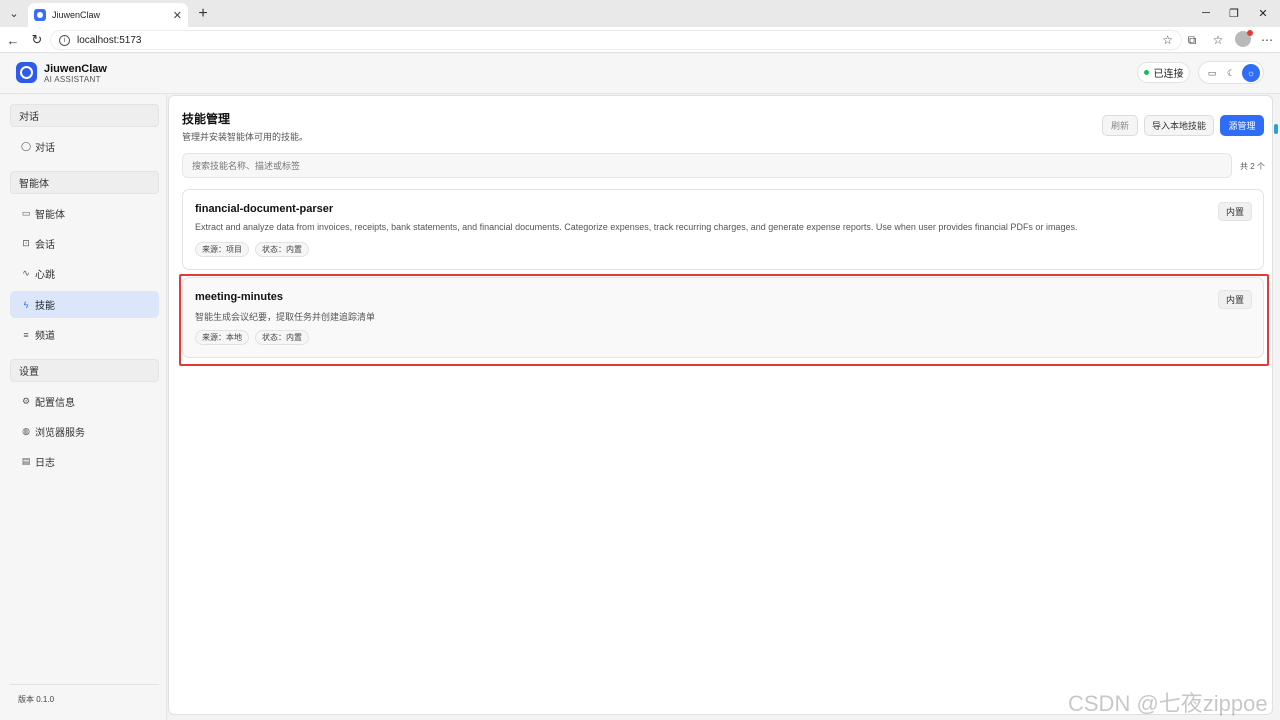  What do you see at coordinates (239, 297) in the screenshot?
I see `skill-name: meeting-minutes` at bounding box center [239, 297].